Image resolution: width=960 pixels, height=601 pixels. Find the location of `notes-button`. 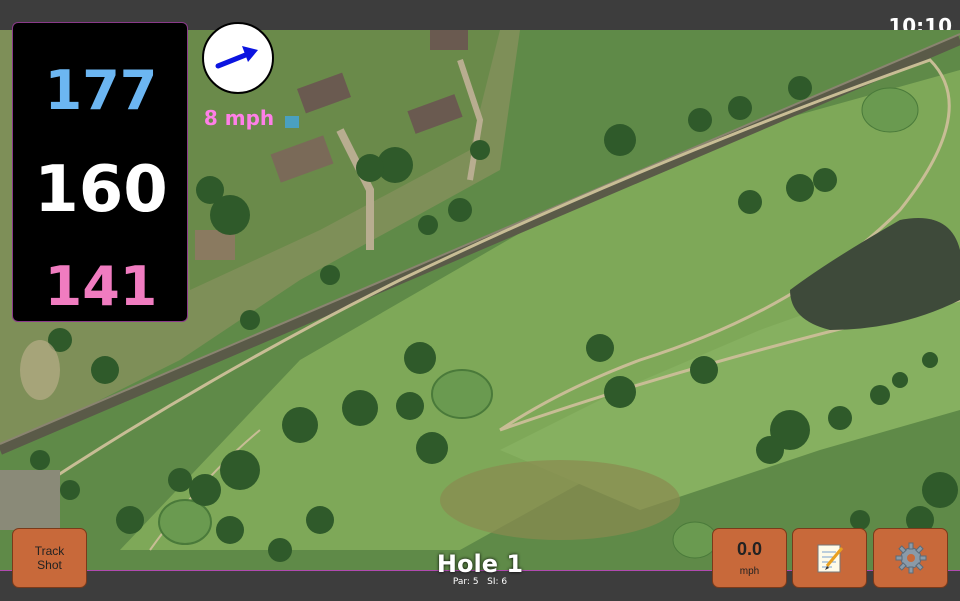

notes-button is located at coordinates (829, 558).